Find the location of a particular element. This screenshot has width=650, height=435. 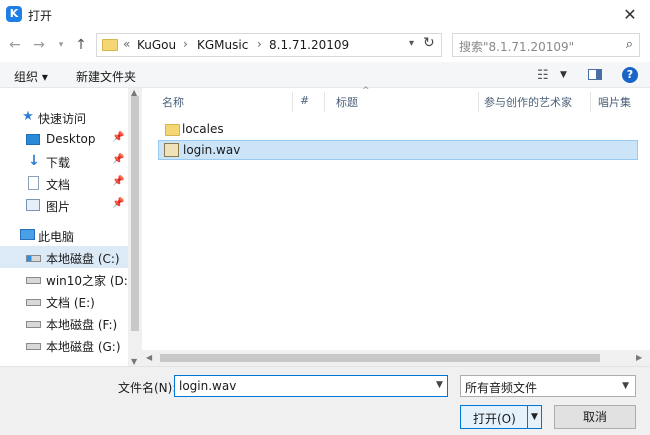

kugou-app-icon: K is located at coordinates (14, 14).